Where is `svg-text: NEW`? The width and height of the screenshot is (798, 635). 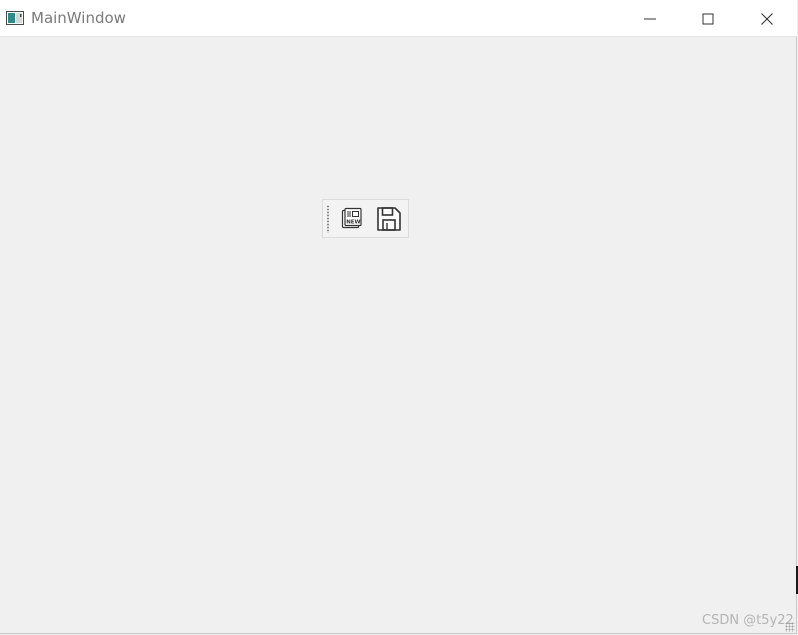
svg-text: NEW is located at coordinates (353, 223).